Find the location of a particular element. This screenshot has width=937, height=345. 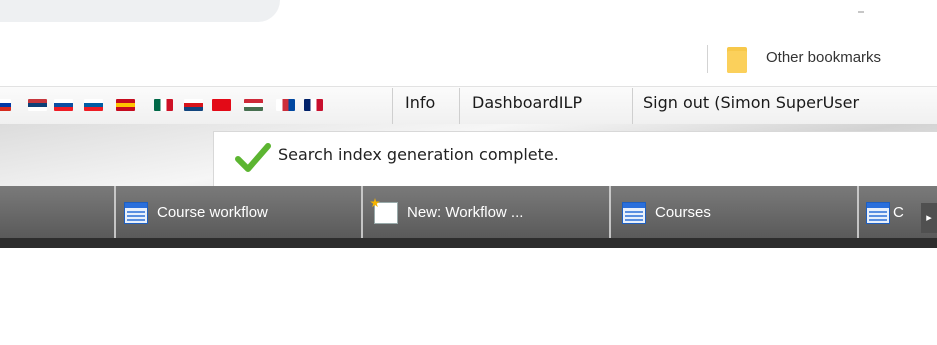

tab-label: C is located at coordinates (898, 212).